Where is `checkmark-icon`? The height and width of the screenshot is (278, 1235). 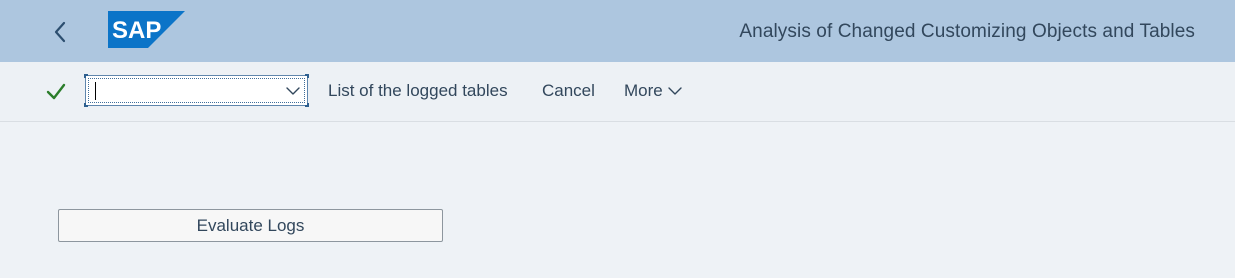
checkmark-icon is located at coordinates (56, 91).